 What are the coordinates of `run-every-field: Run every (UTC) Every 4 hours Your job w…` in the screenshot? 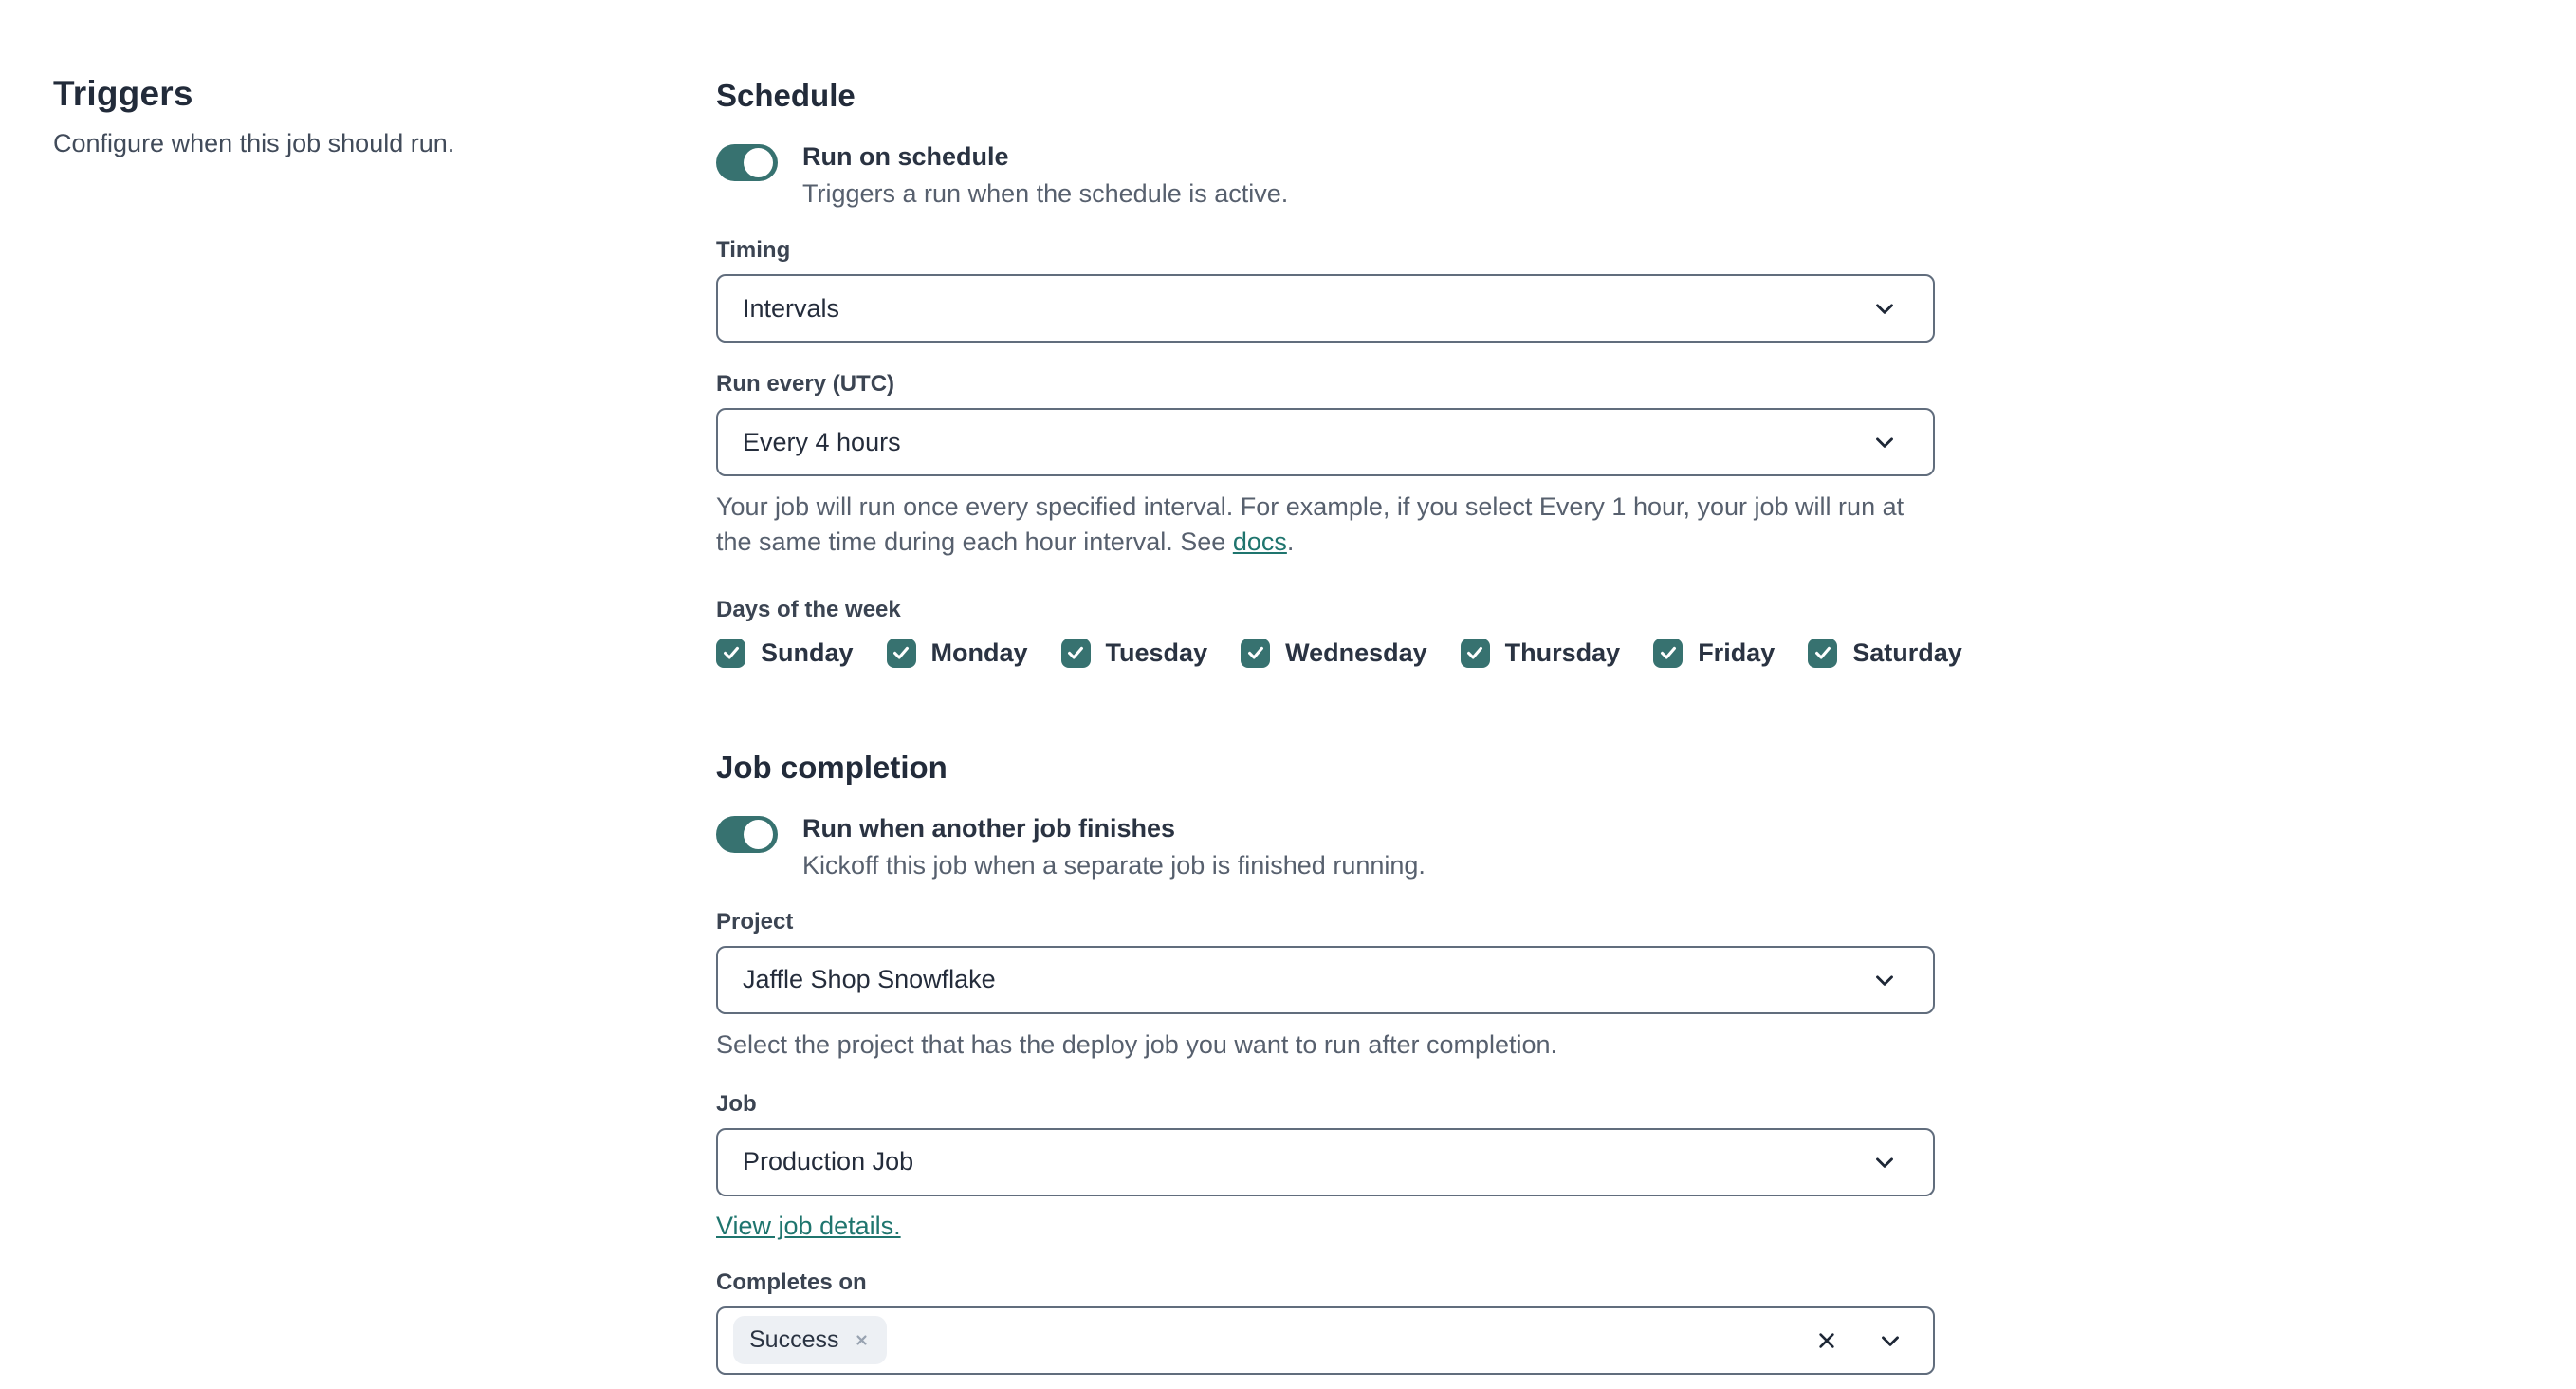 It's located at (1325, 466).